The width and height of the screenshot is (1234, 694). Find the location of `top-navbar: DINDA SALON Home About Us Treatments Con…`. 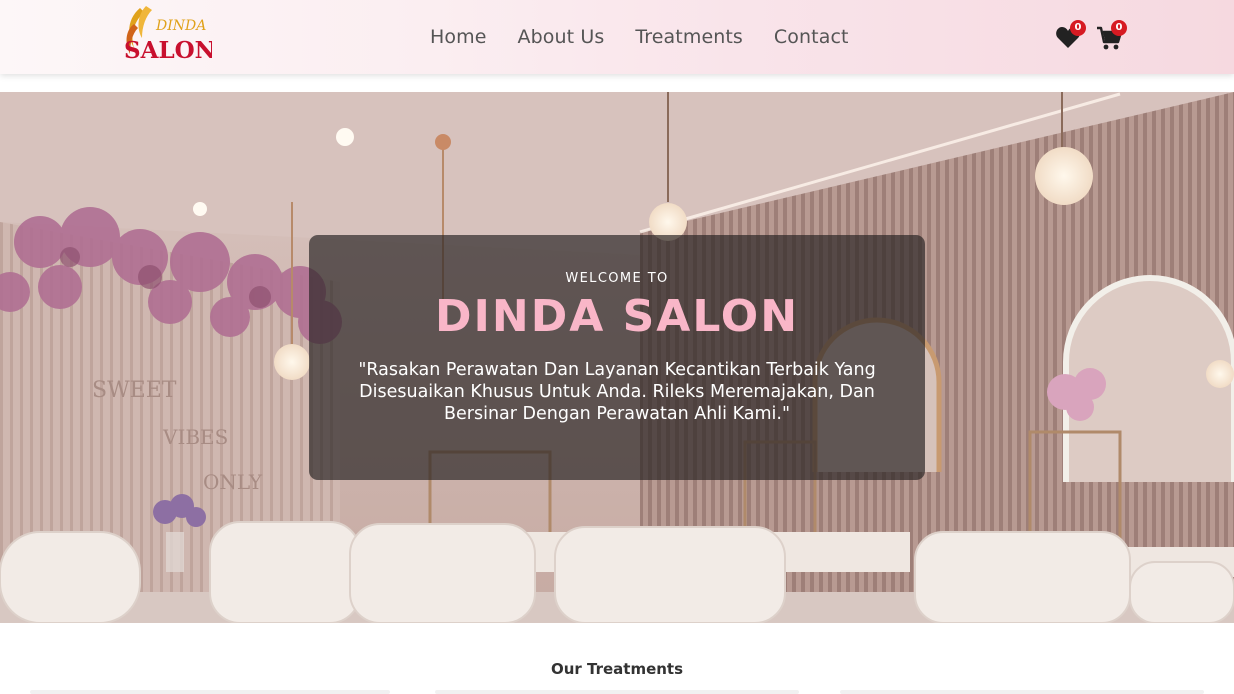

top-navbar: DINDA SALON Home About Us Treatments Con… is located at coordinates (617, 37).